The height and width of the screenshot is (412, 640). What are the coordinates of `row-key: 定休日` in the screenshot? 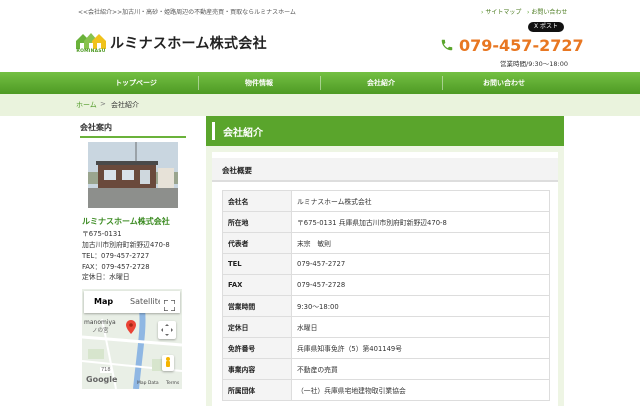 It's located at (257, 327).